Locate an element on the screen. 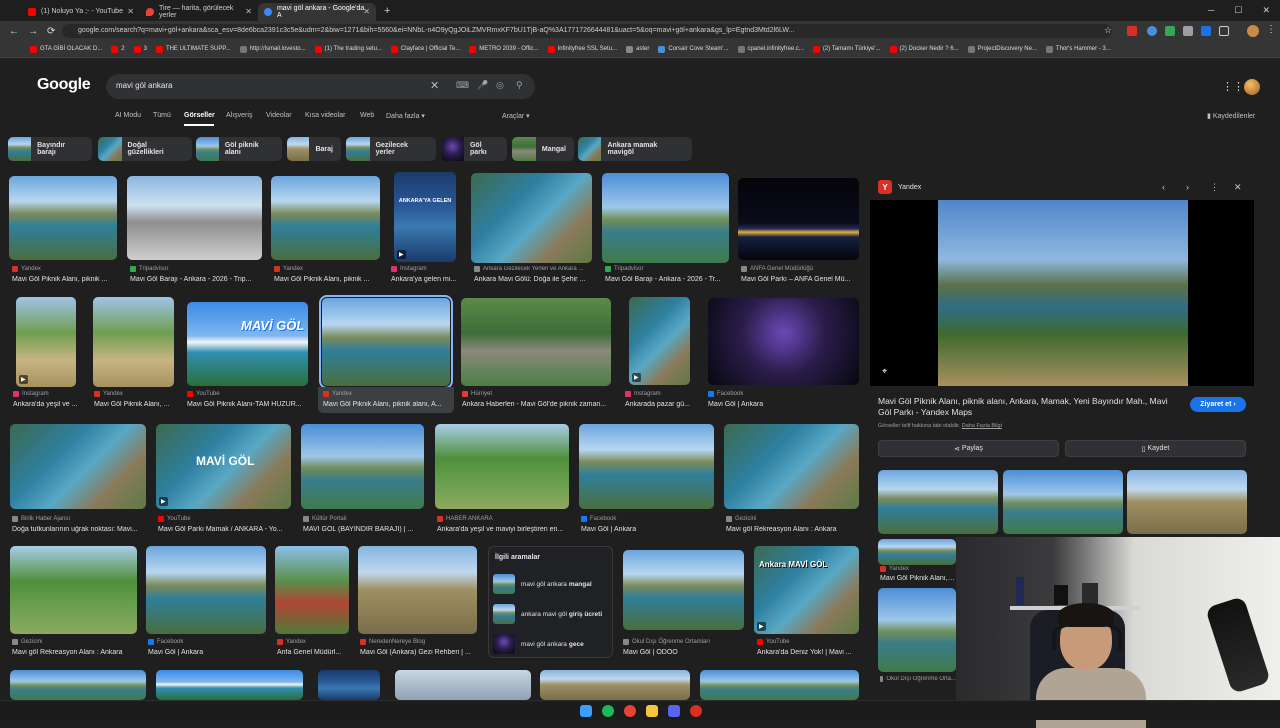  tab-ai-mode: AI Modu is located at coordinates (128, 115).